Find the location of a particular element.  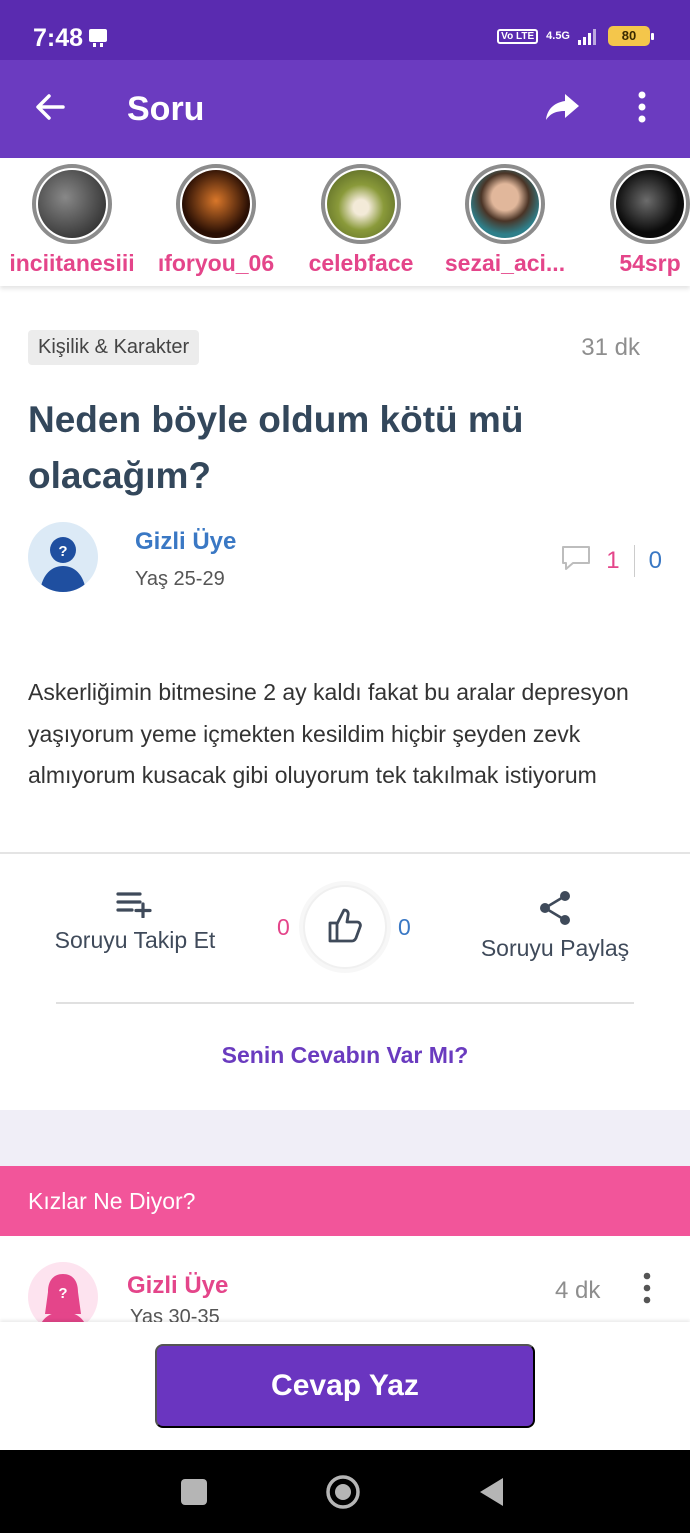

follow-question-button: Soruyu Takip Et is located at coordinates (135, 922).